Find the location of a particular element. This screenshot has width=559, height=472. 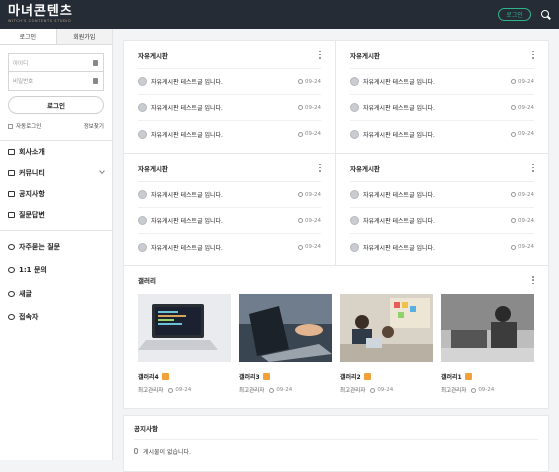

gallery-item: 갤러리4 최고관리자 09-24 is located at coordinates (184, 344).